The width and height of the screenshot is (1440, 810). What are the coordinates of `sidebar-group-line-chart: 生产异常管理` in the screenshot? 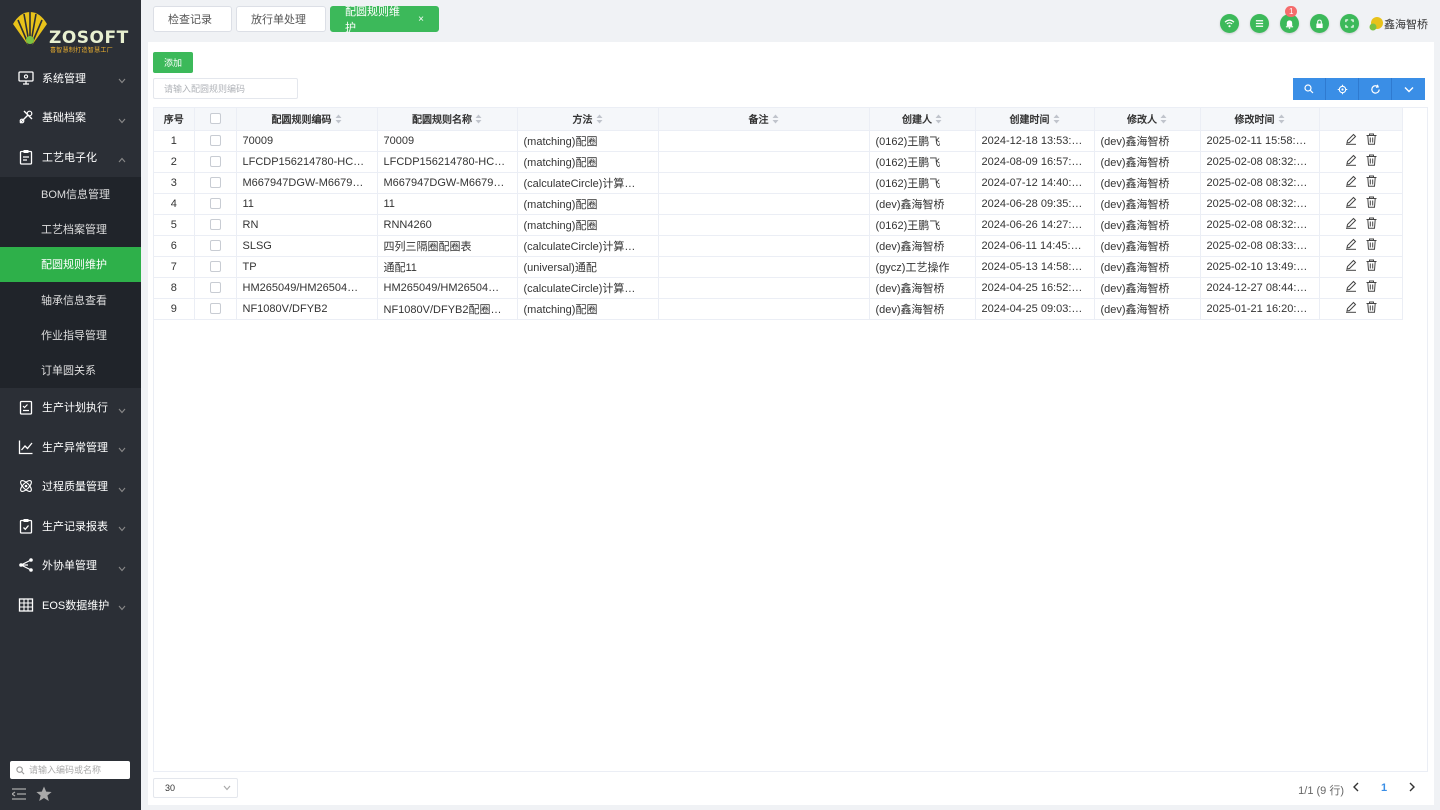 It's located at (70, 447).